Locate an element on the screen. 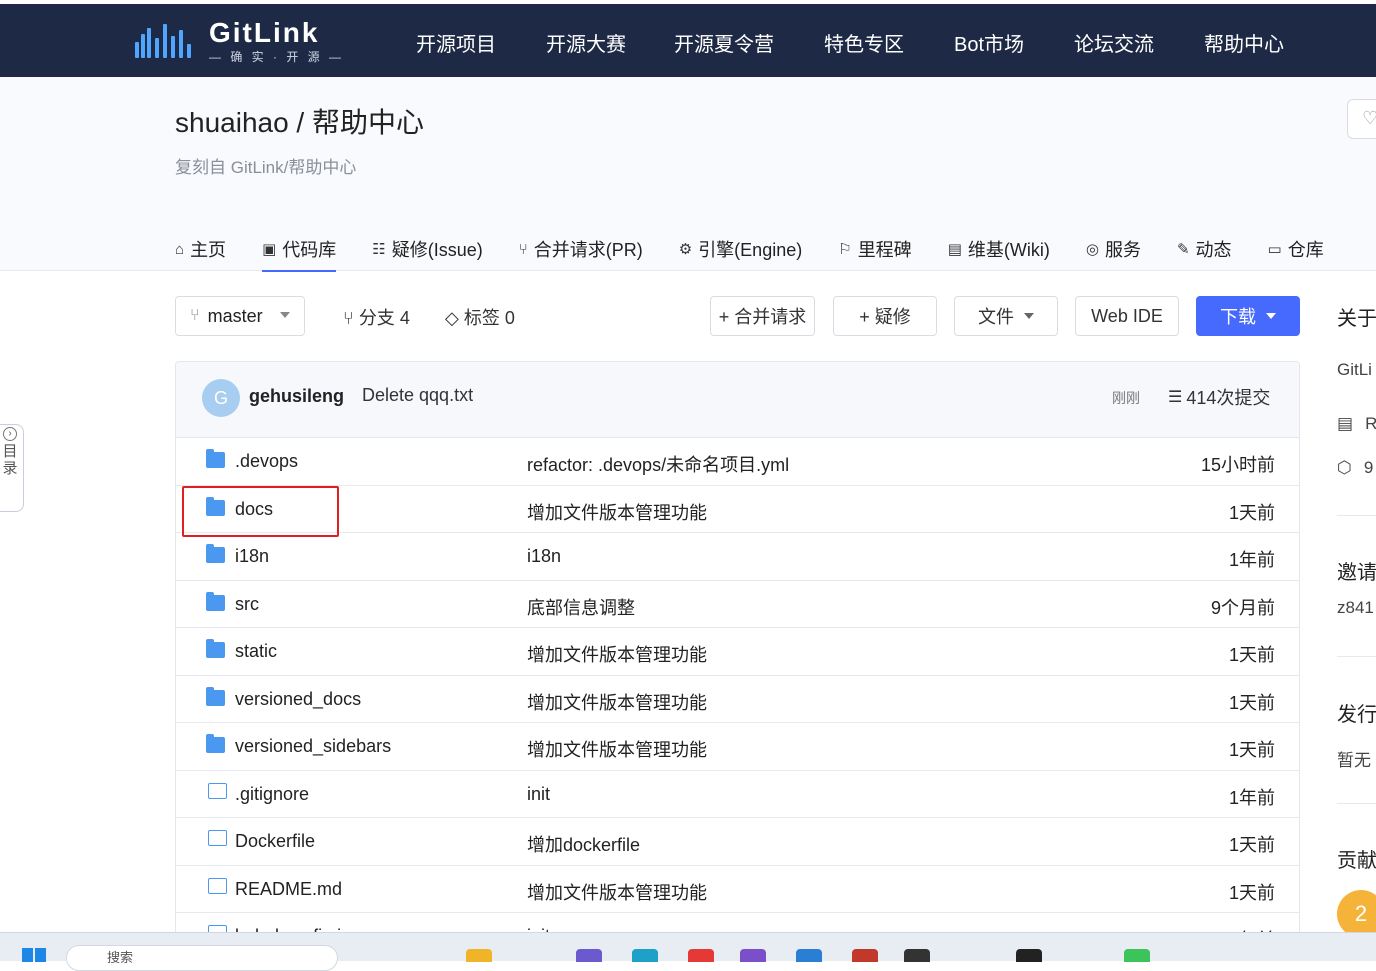 This screenshot has height=971, width=1376. activity-icon: ✎ is located at coordinates (1183, 249).